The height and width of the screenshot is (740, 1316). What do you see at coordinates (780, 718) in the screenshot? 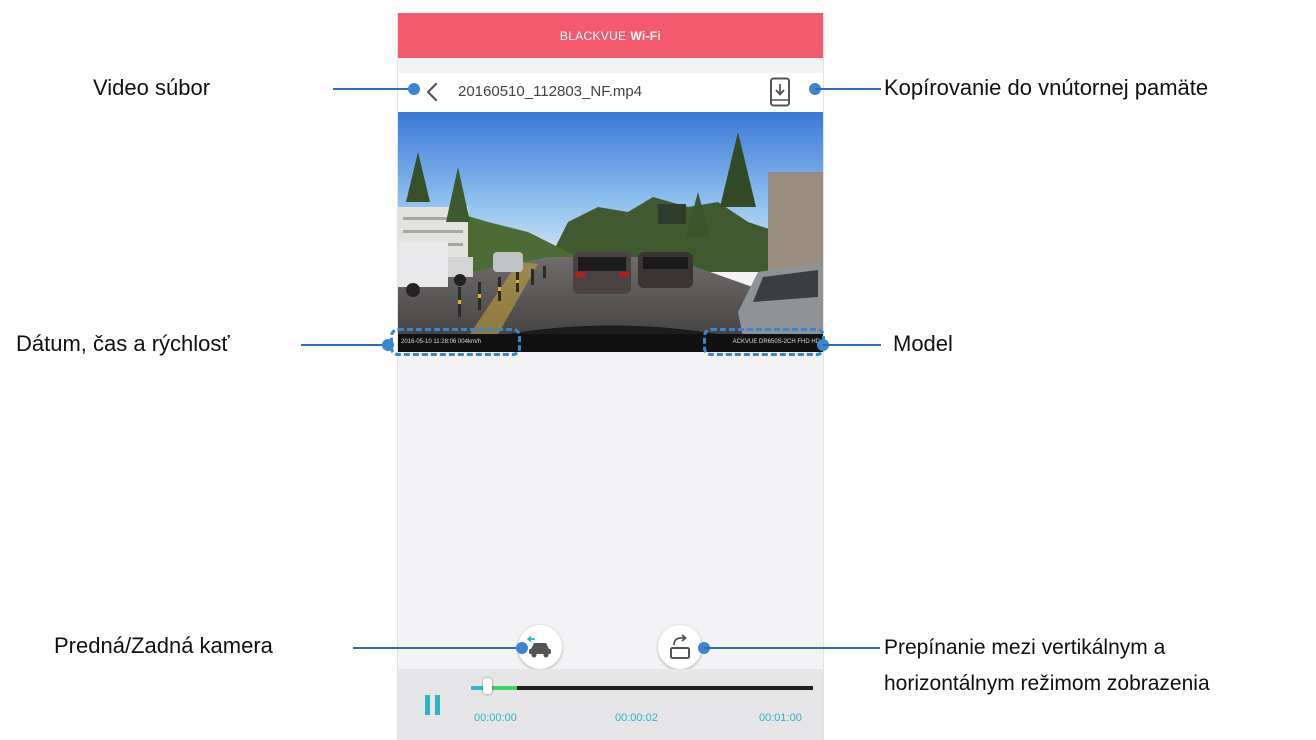
I see `time-end: 00:01:00` at bounding box center [780, 718].